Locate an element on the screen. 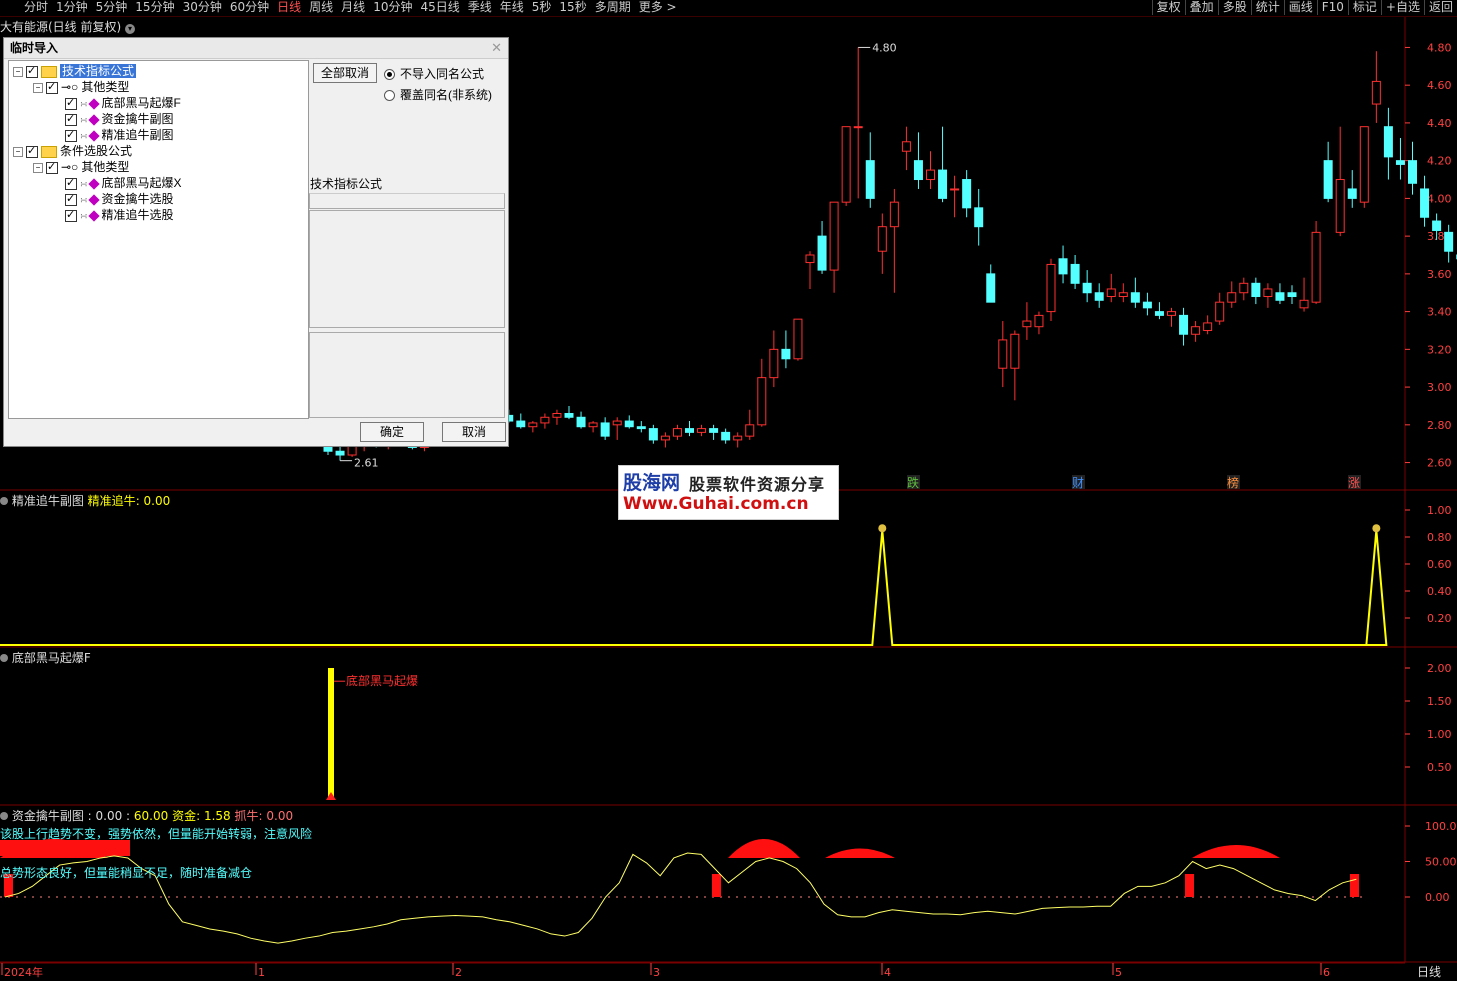 The width and height of the screenshot is (1457, 981). period-tab-16: 更多 > is located at coordinates (658, 7).